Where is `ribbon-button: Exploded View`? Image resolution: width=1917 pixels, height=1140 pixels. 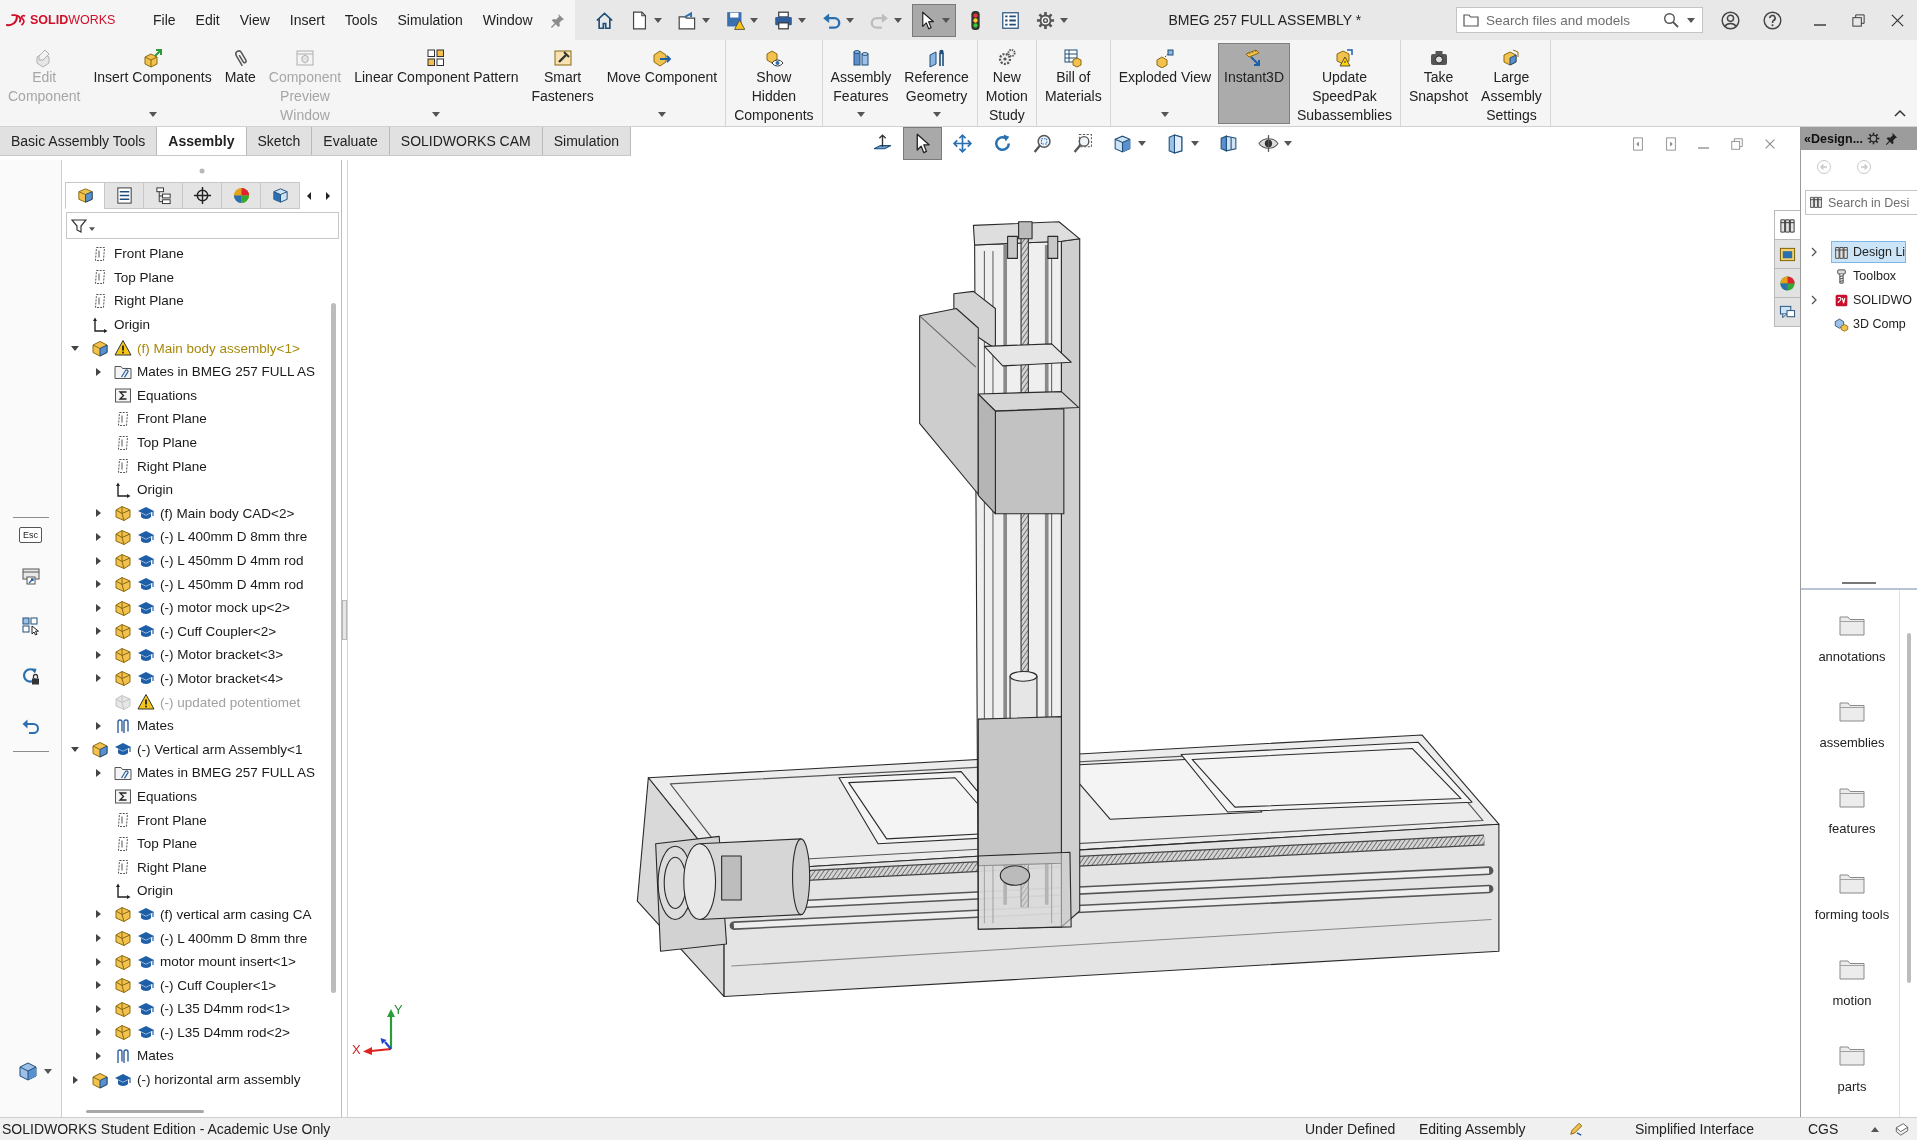
ribbon-button: Exploded View is located at coordinates (1165, 83).